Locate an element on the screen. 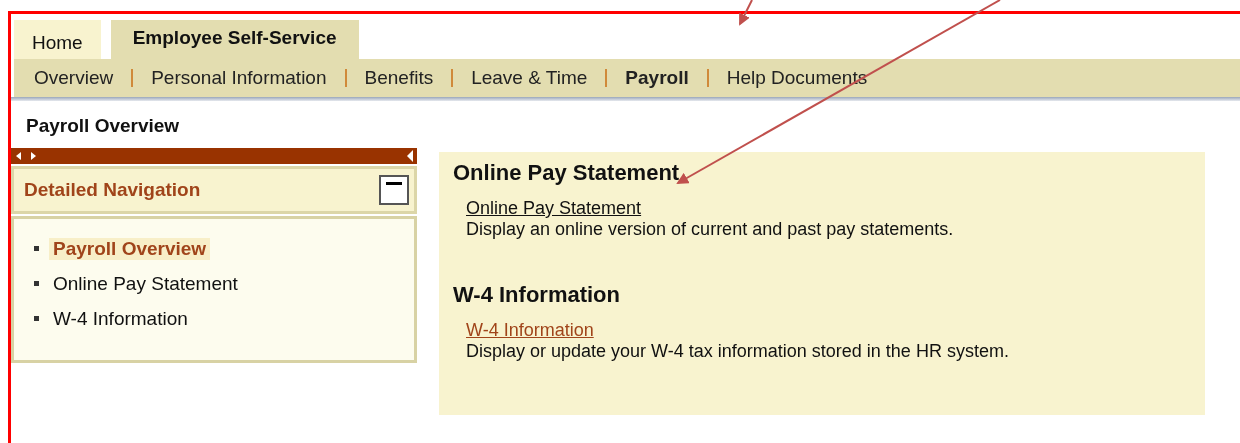 The image size is (1240, 443). section-description: Display or update your W-4 tax information stored in the HR system. is located at coordinates (738, 351).